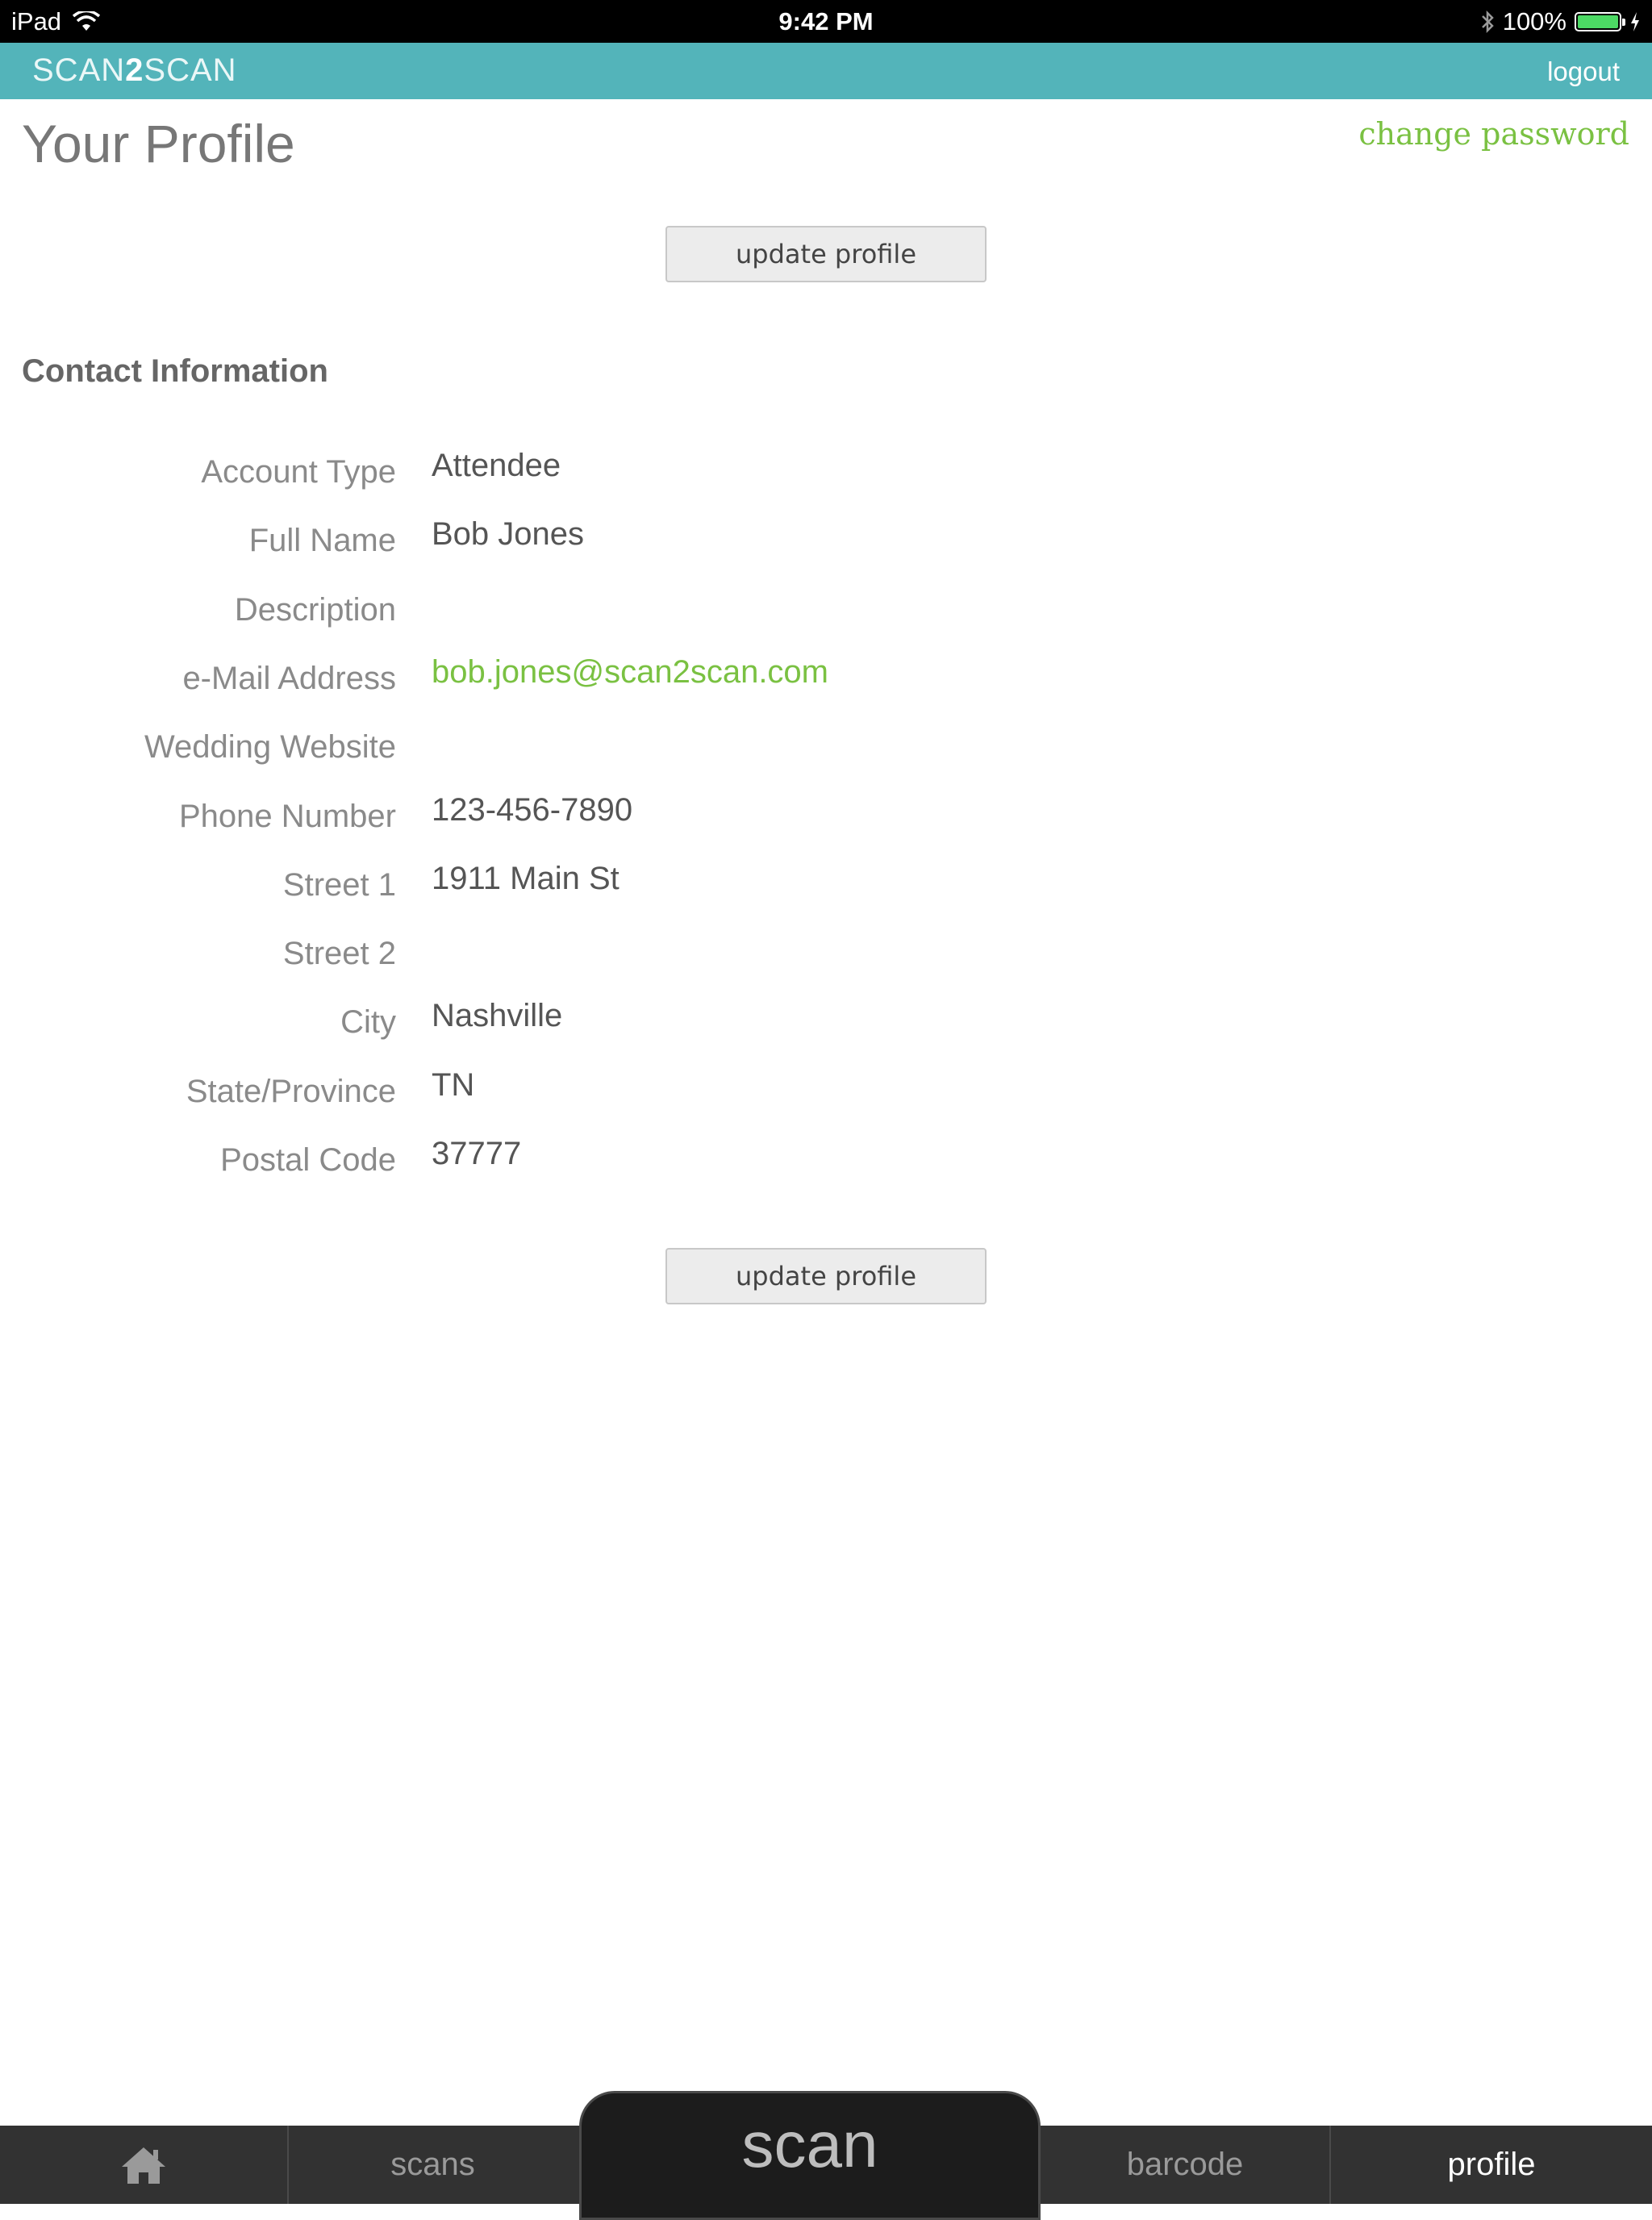 The width and height of the screenshot is (1652, 2220). Describe the element at coordinates (826, 624) in the screenshot. I see `field-description: Description` at that location.